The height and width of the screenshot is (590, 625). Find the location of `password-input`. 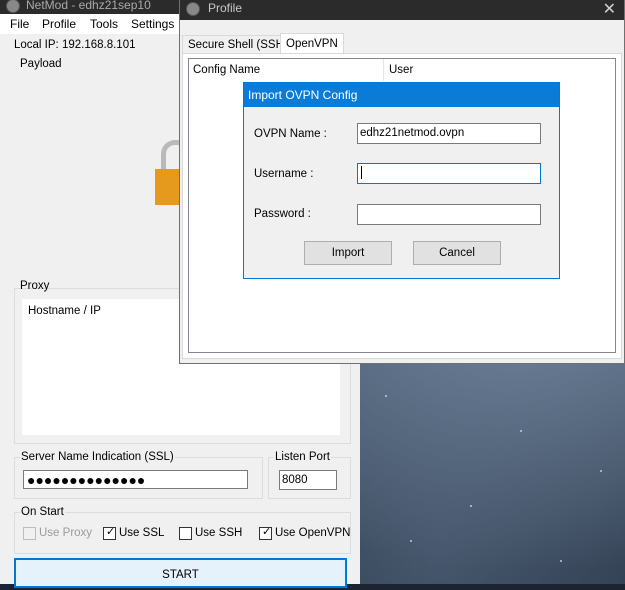

password-input is located at coordinates (449, 214).